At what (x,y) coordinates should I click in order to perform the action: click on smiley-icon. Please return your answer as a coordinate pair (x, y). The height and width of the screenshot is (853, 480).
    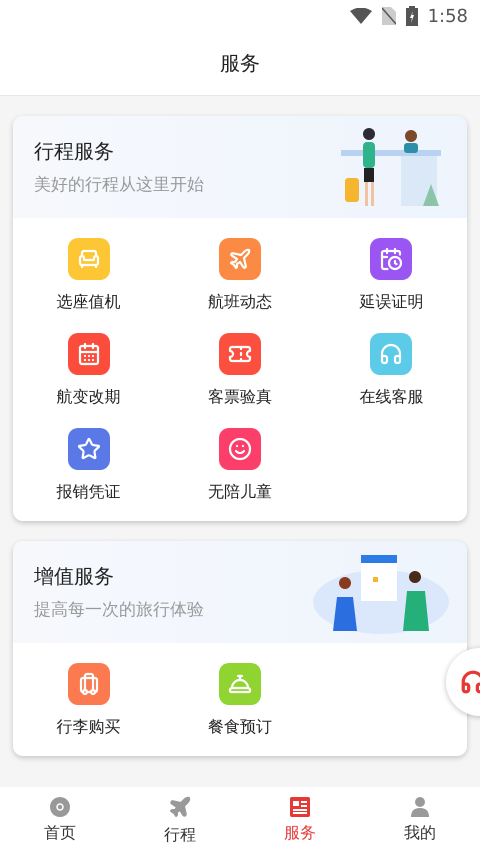
    Looking at the image, I should click on (240, 449).